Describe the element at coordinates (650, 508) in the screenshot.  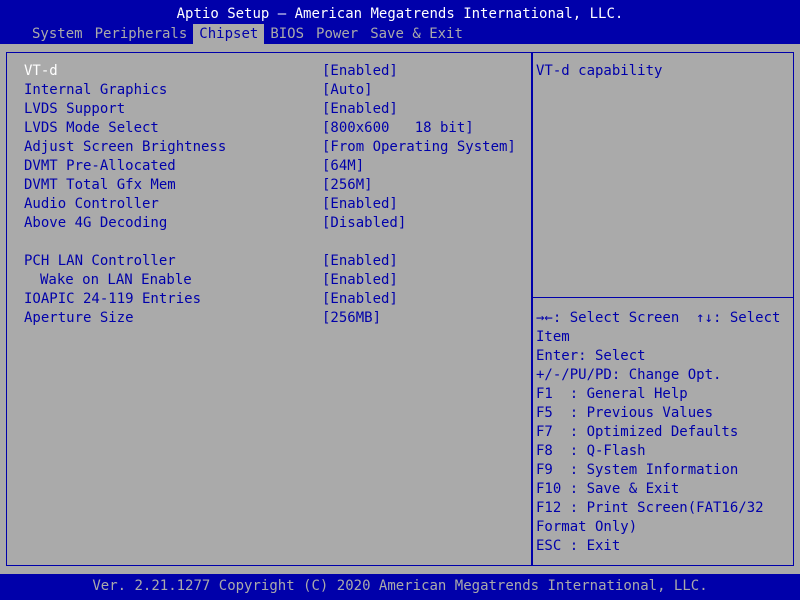
I see `key-help-line: F12 : Print Screen(FAT16/32` at that location.